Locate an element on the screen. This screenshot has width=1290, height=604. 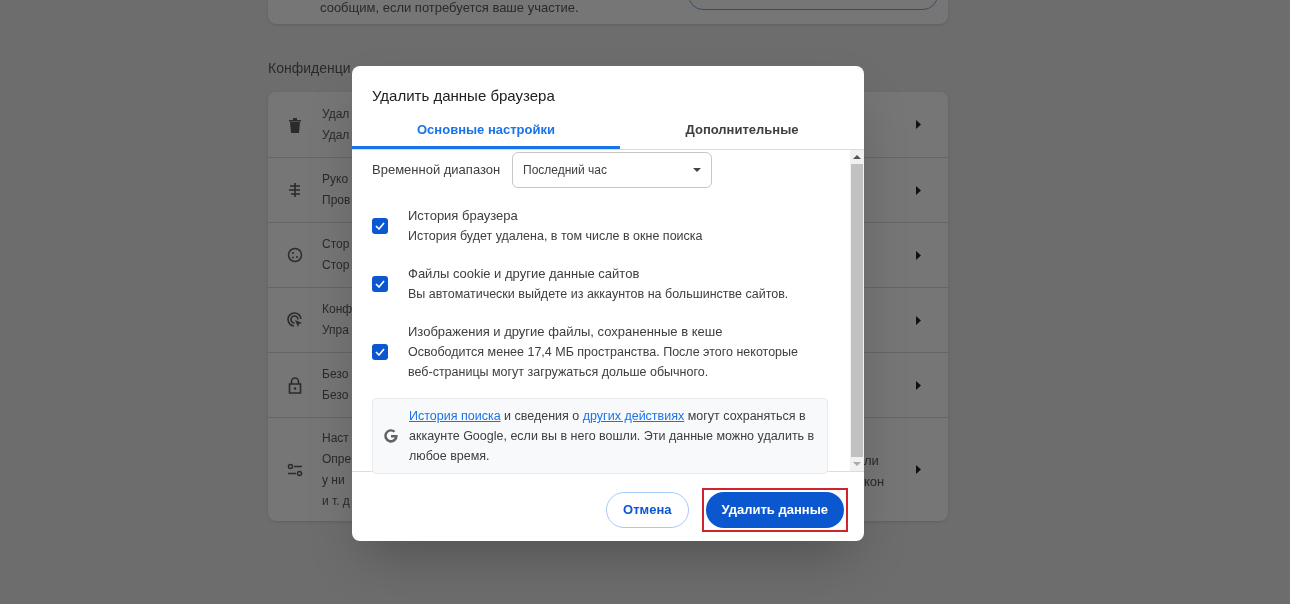
row-text: кон is located at coordinates (874, 482).